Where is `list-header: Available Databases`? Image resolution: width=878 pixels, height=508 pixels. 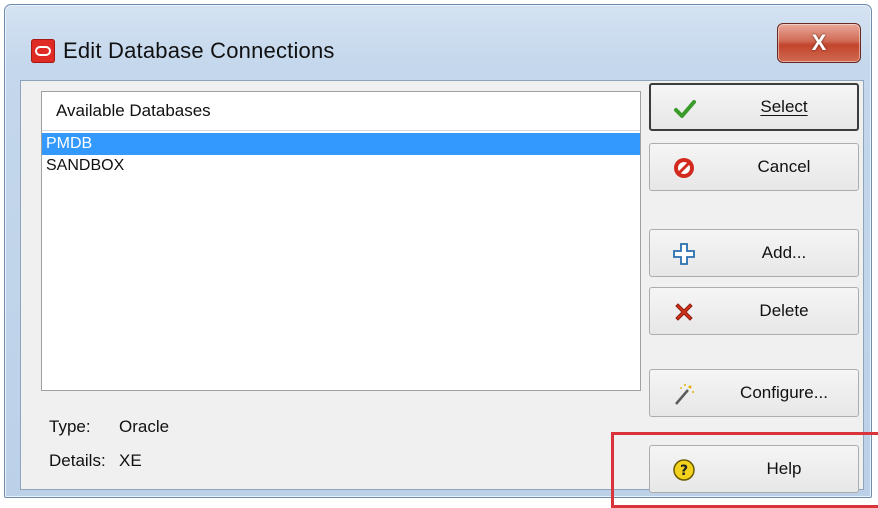
list-header: Available Databases is located at coordinates (341, 111).